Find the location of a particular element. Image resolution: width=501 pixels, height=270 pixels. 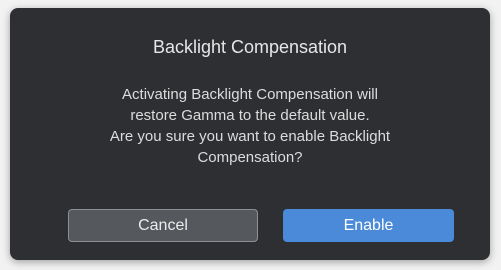

enable-button: Enable is located at coordinates (368, 225).